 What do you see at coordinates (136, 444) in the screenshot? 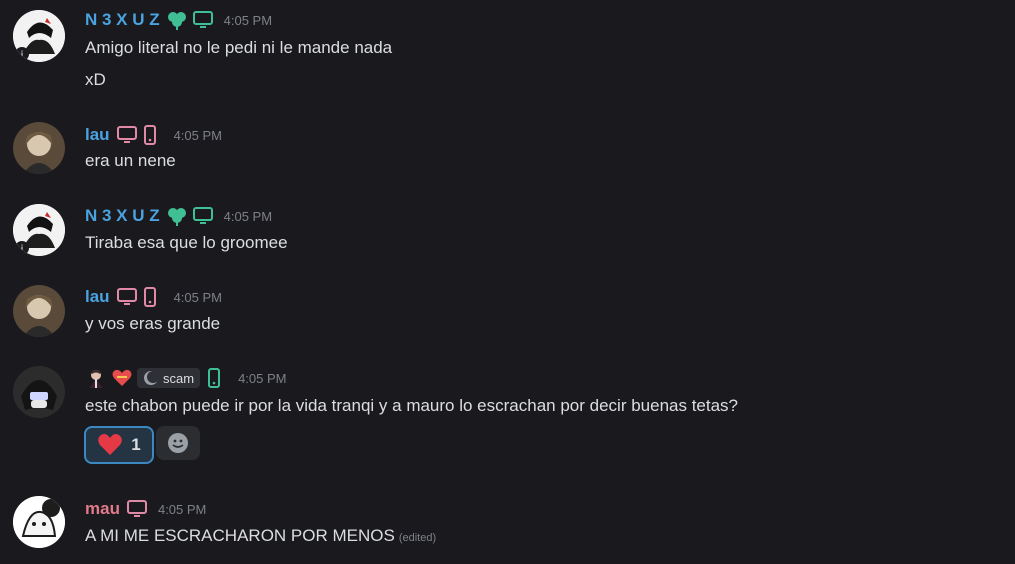
I see `reaction-count: 1` at bounding box center [136, 444].